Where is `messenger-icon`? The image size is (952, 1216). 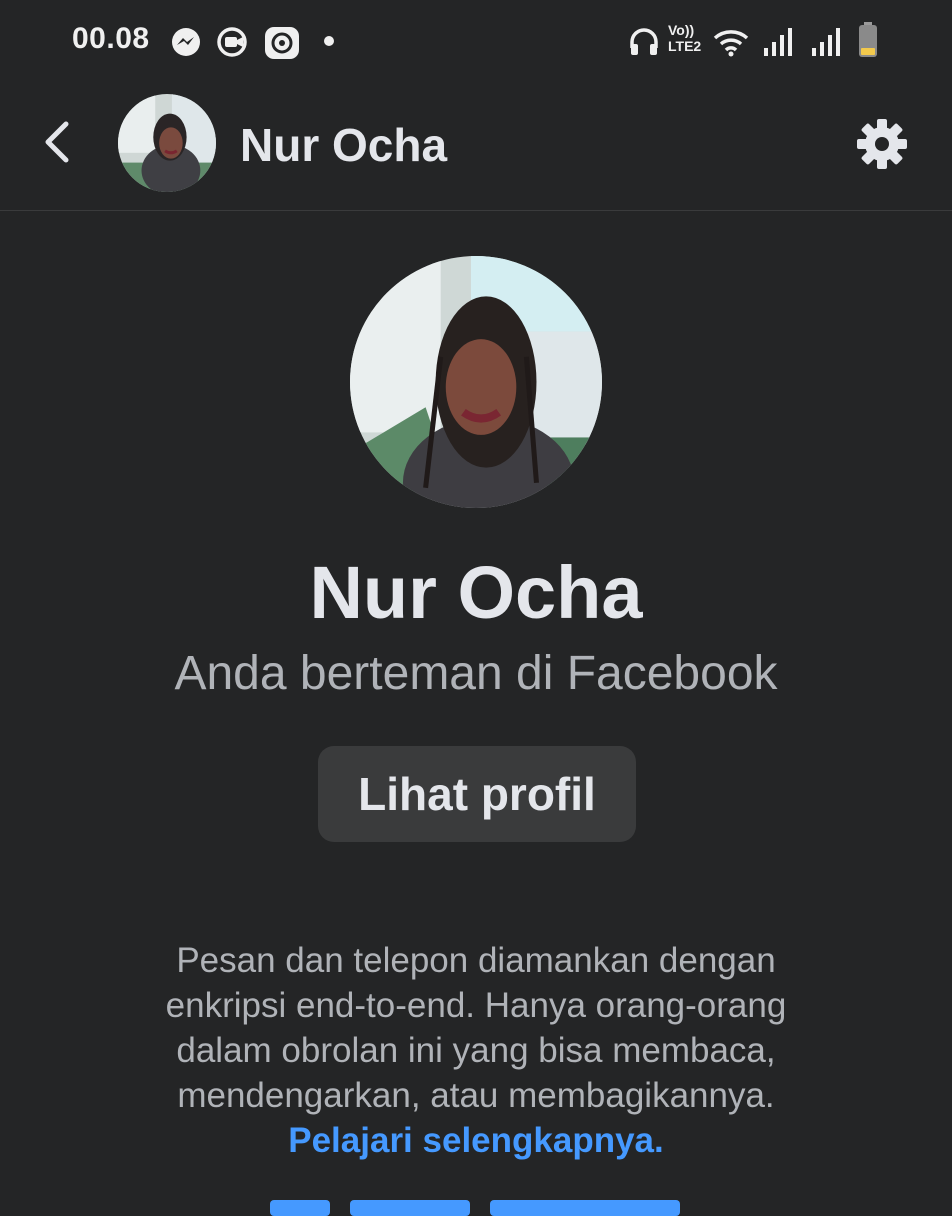 messenger-icon is located at coordinates (186, 42).